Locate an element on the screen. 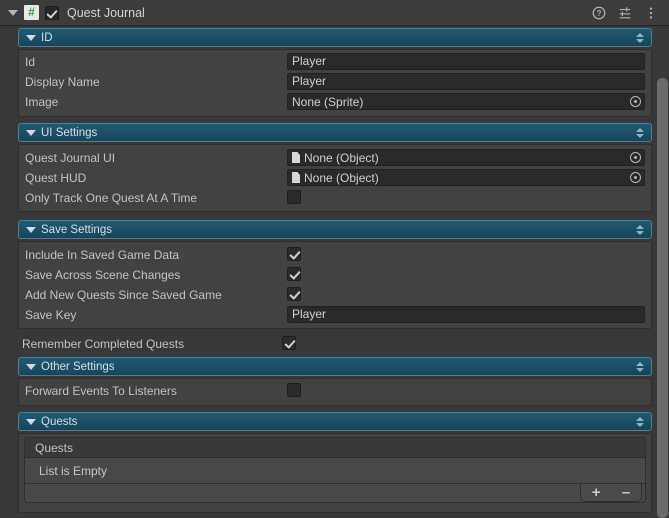  field-label: Id is located at coordinates (30, 62).